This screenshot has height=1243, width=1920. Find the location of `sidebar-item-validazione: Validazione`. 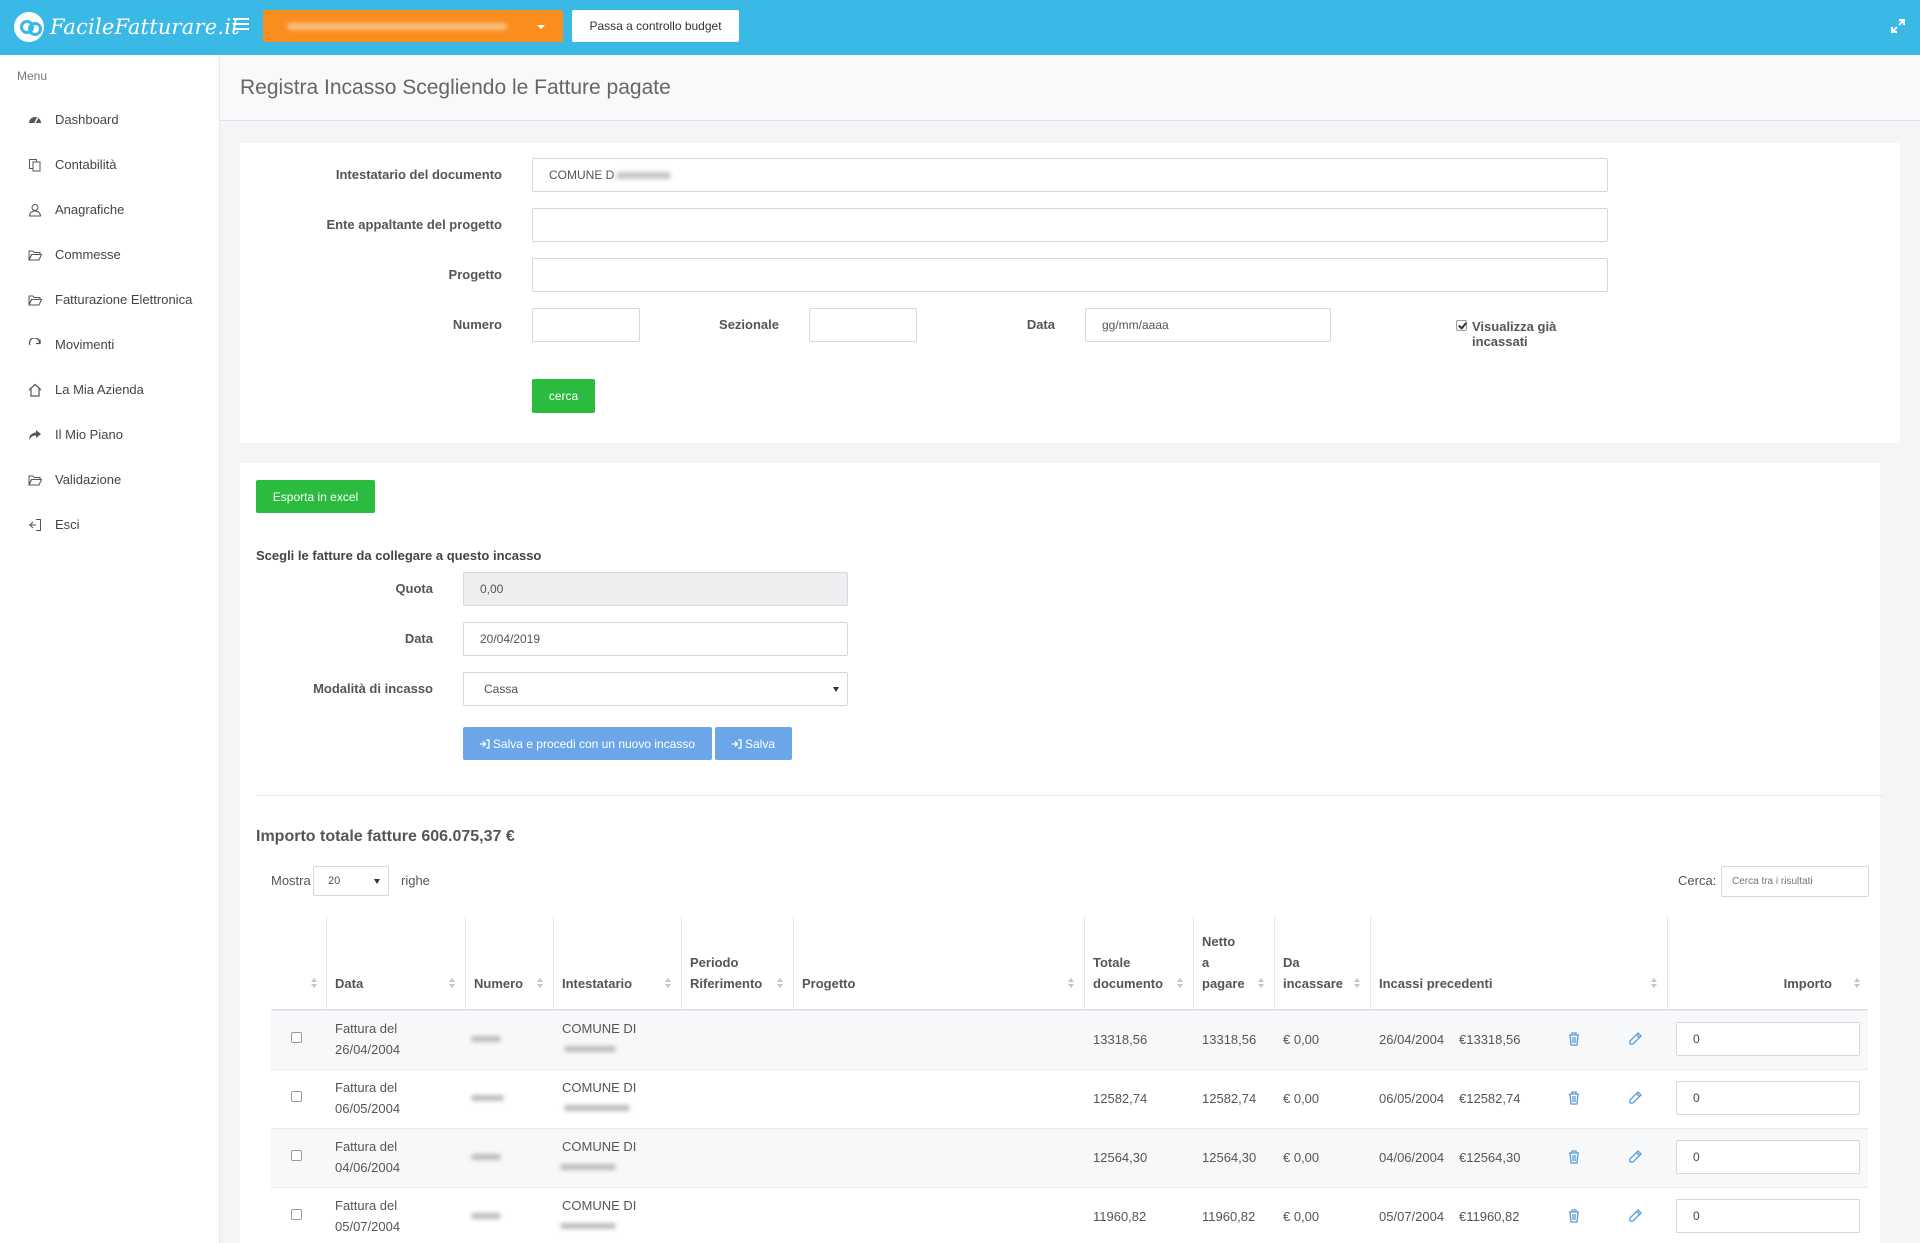

sidebar-item-validazione: Validazione is located at coordinates (109, 479).